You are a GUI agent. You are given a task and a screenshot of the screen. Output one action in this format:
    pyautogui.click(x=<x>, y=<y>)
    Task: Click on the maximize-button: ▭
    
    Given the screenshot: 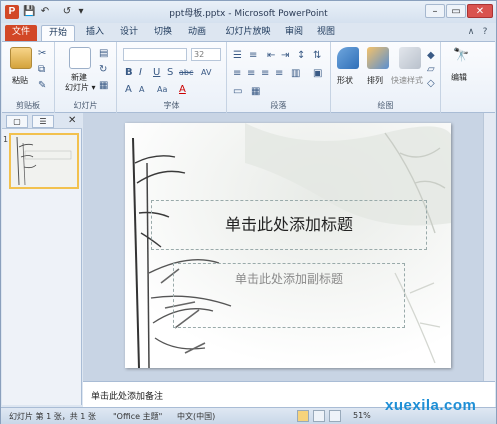 What is the action you would take?
    pyautogui.click(x=456, y=11)
    